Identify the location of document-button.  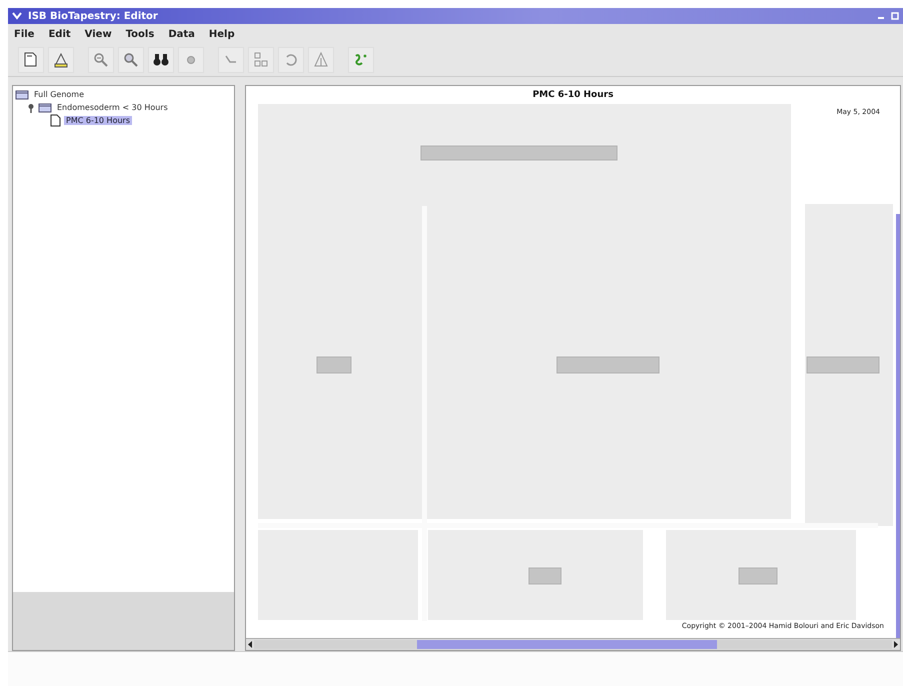
(31, 60).